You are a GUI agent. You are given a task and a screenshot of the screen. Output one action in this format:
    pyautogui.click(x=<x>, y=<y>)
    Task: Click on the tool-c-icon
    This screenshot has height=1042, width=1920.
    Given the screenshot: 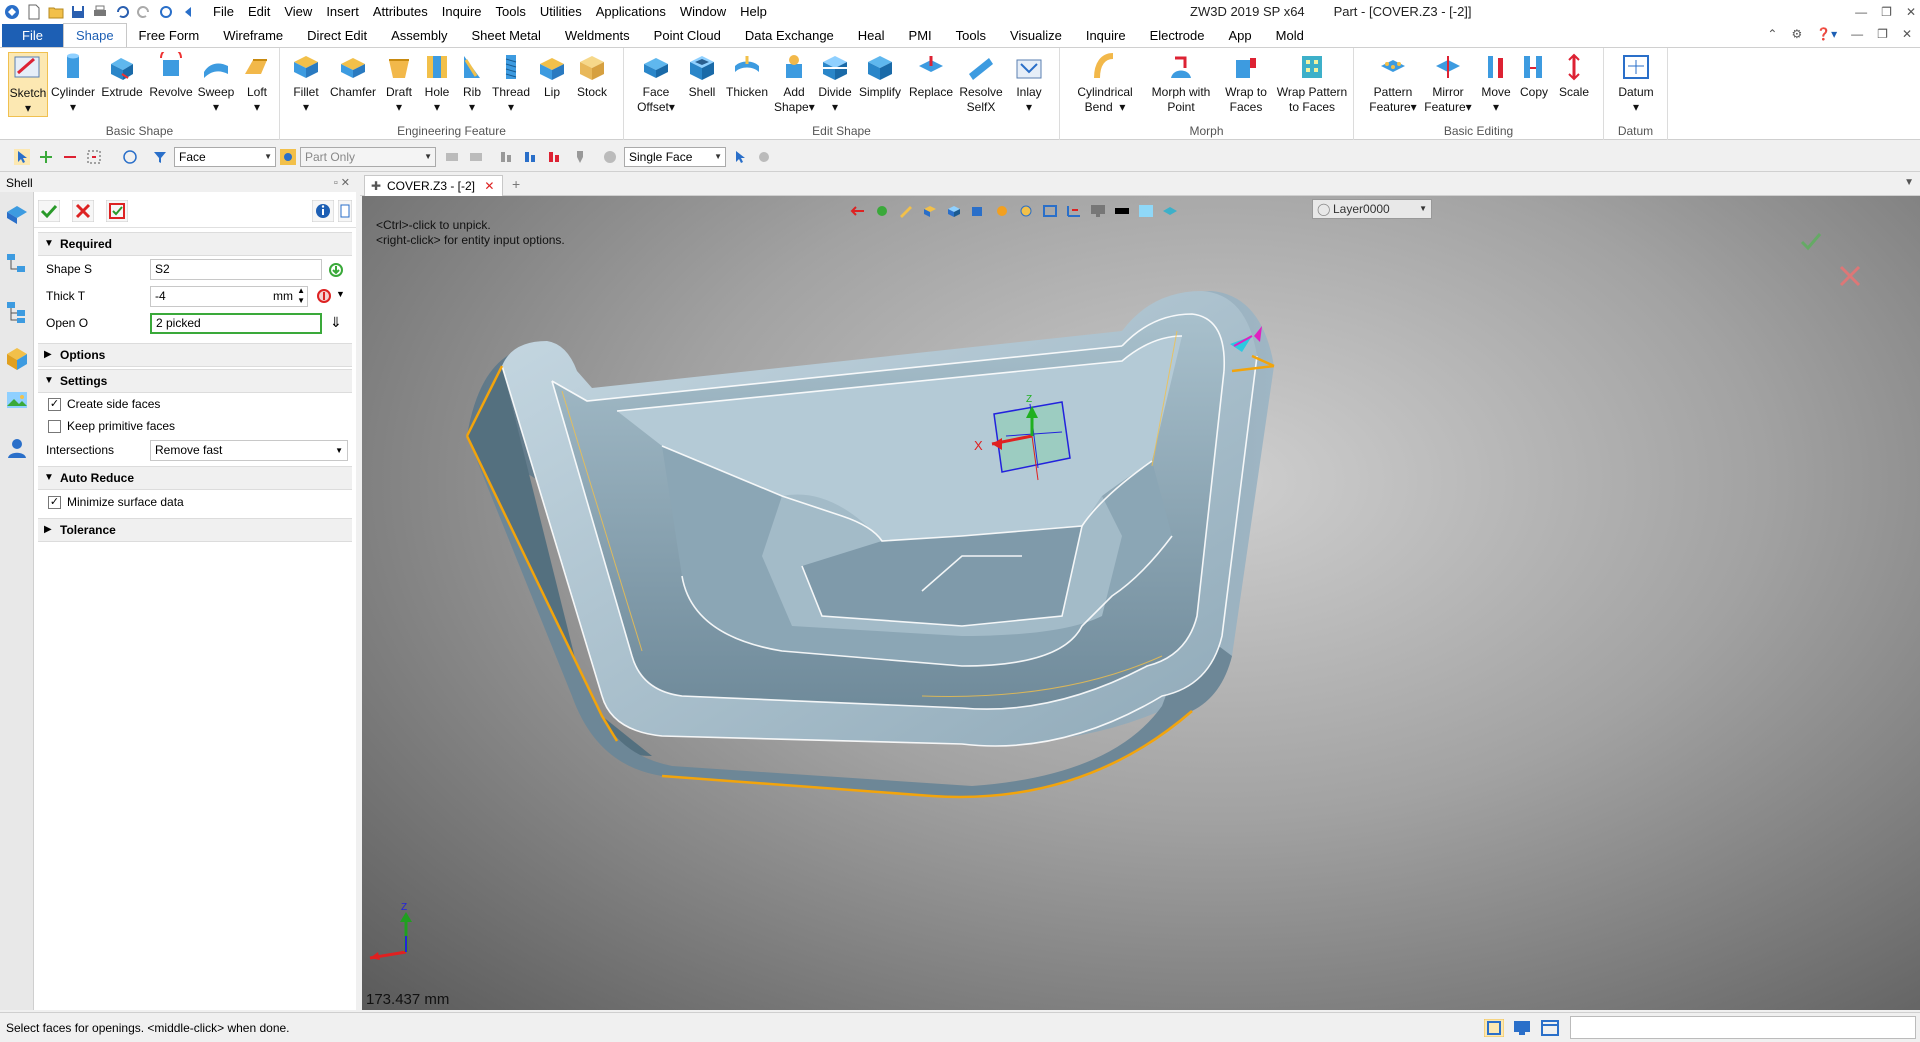 What is the action you would take?
    pyautogui.click(x=506, y=157)
    